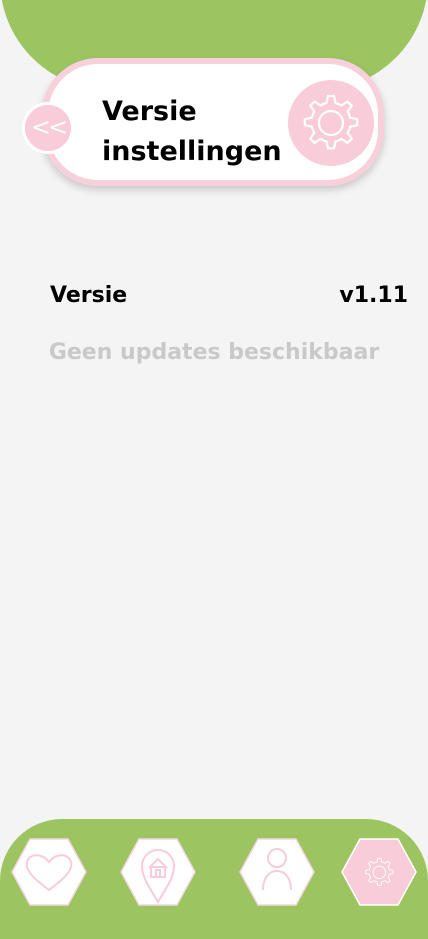 This screenshot has width=428, height=939. Describe the element at coordinates (192, 131) in the screenshot. I see `page-title: Versie instellingen` at that location.